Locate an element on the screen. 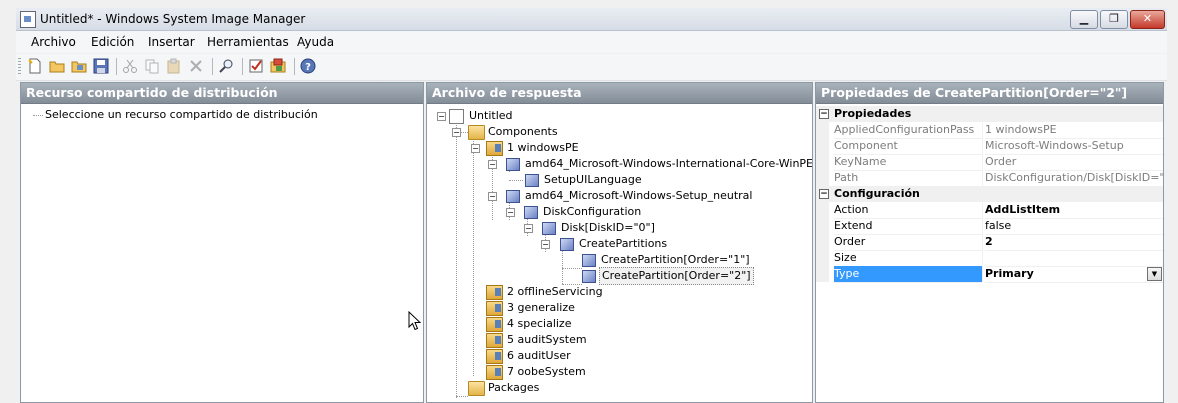 This screenshot has height=403, width=1178. find-icon is located at coordinates (226, 66).